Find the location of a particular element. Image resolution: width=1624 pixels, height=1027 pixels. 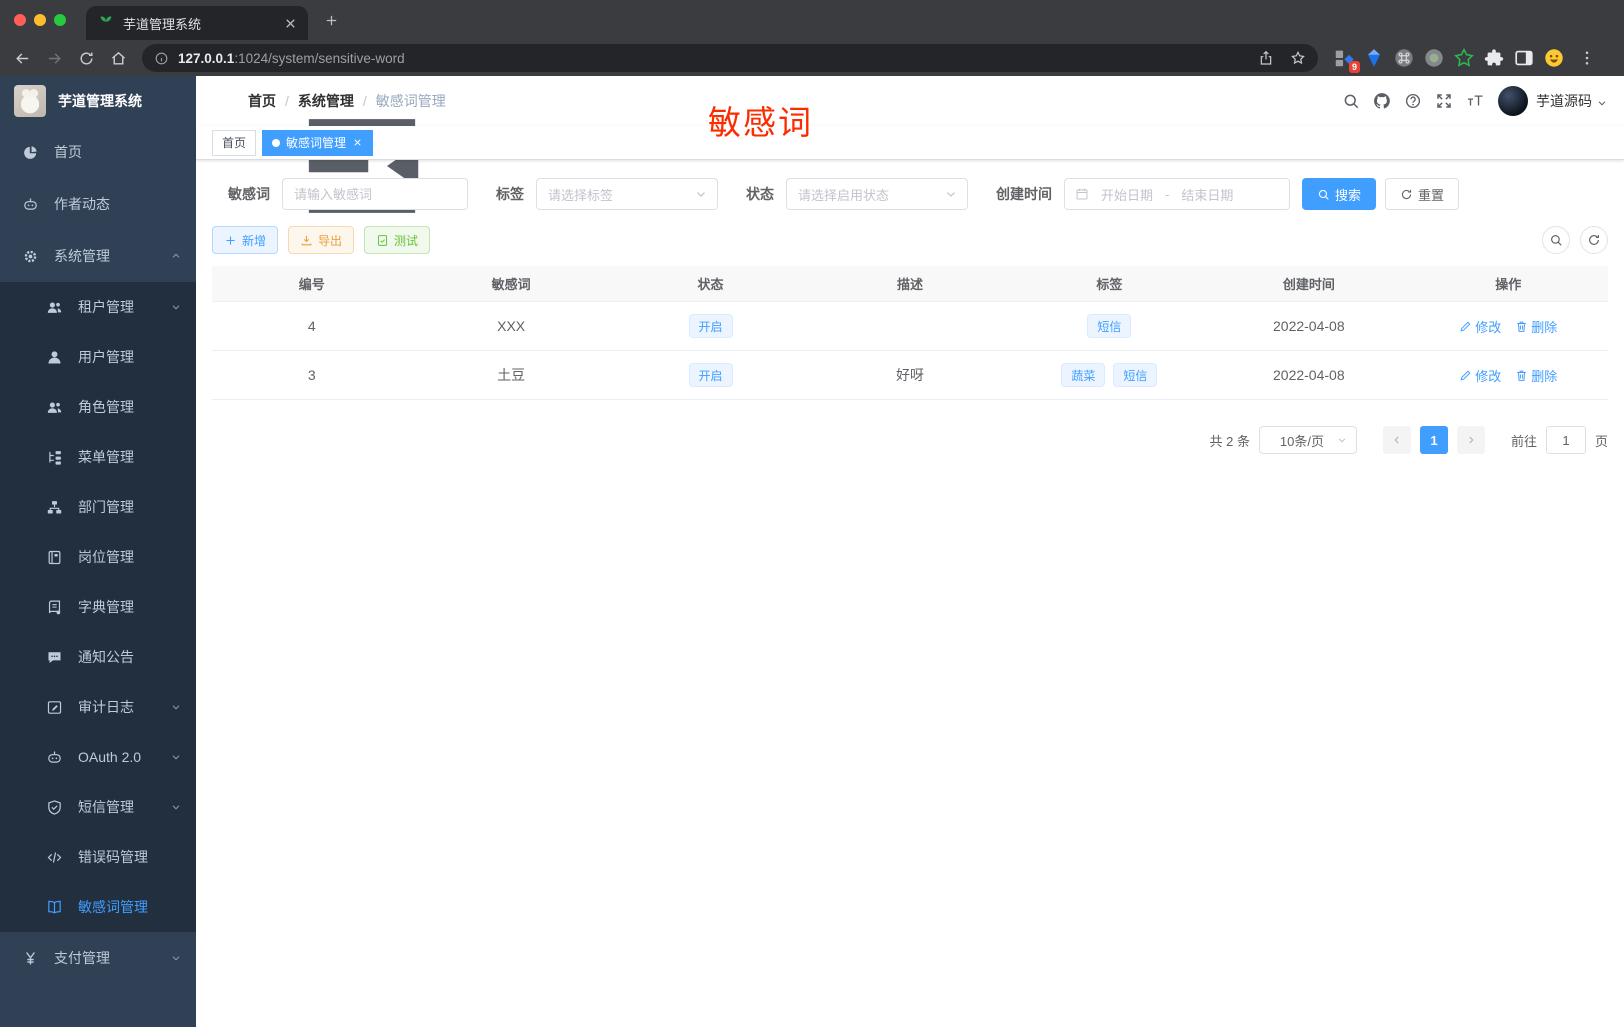

username: 芋道源码 is located at coordinates (1564, 101).